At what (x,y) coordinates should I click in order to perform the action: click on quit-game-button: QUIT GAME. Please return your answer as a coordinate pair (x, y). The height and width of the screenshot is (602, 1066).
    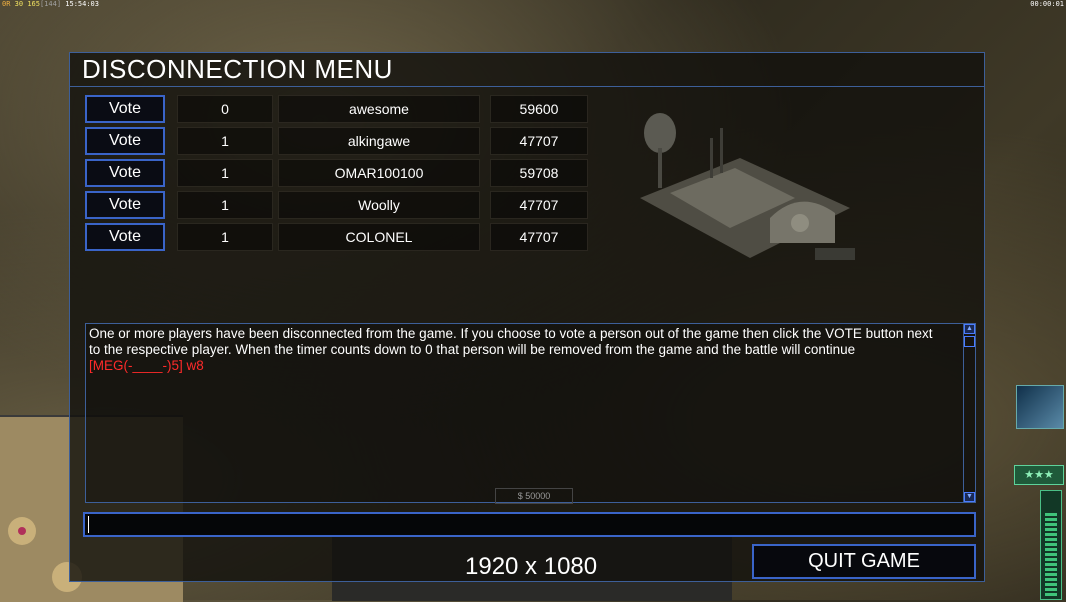
    Looking at the image, I should click on (864, 561).